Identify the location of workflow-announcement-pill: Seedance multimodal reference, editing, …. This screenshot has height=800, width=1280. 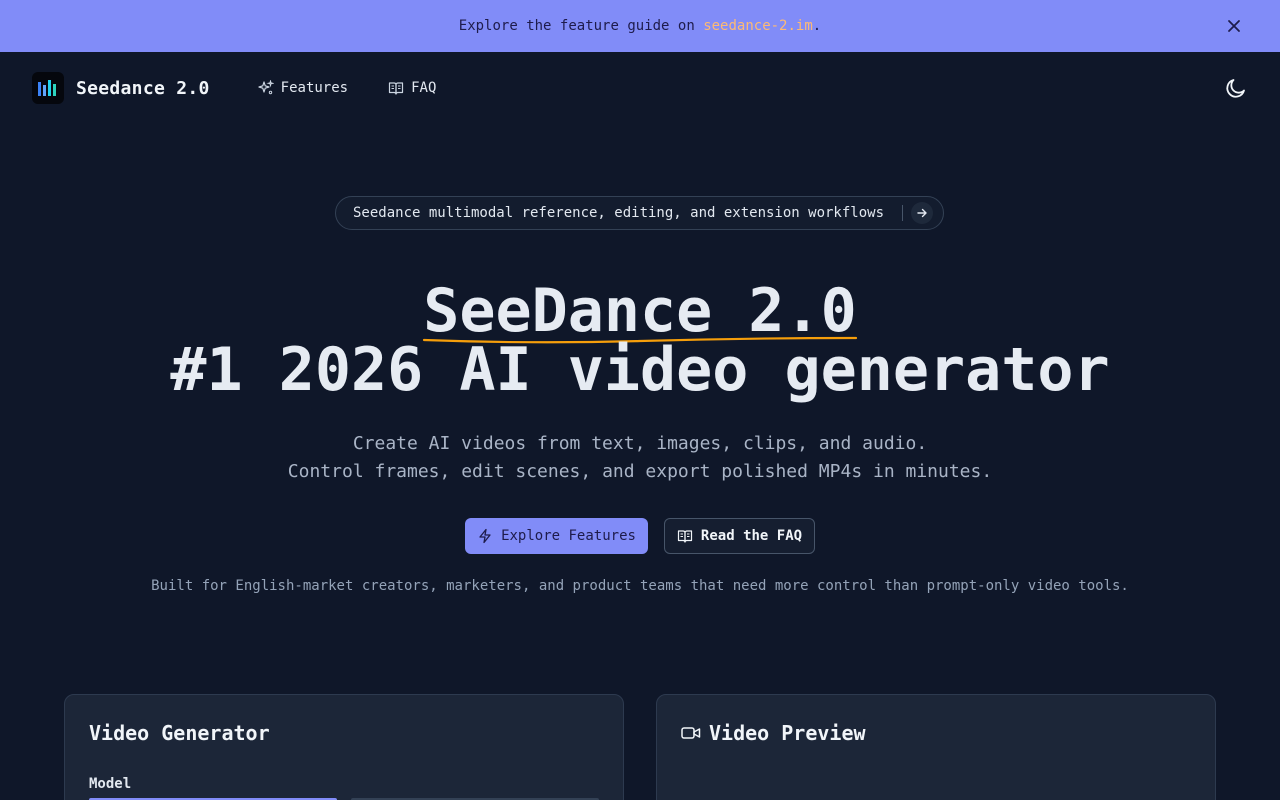
(639, 213).